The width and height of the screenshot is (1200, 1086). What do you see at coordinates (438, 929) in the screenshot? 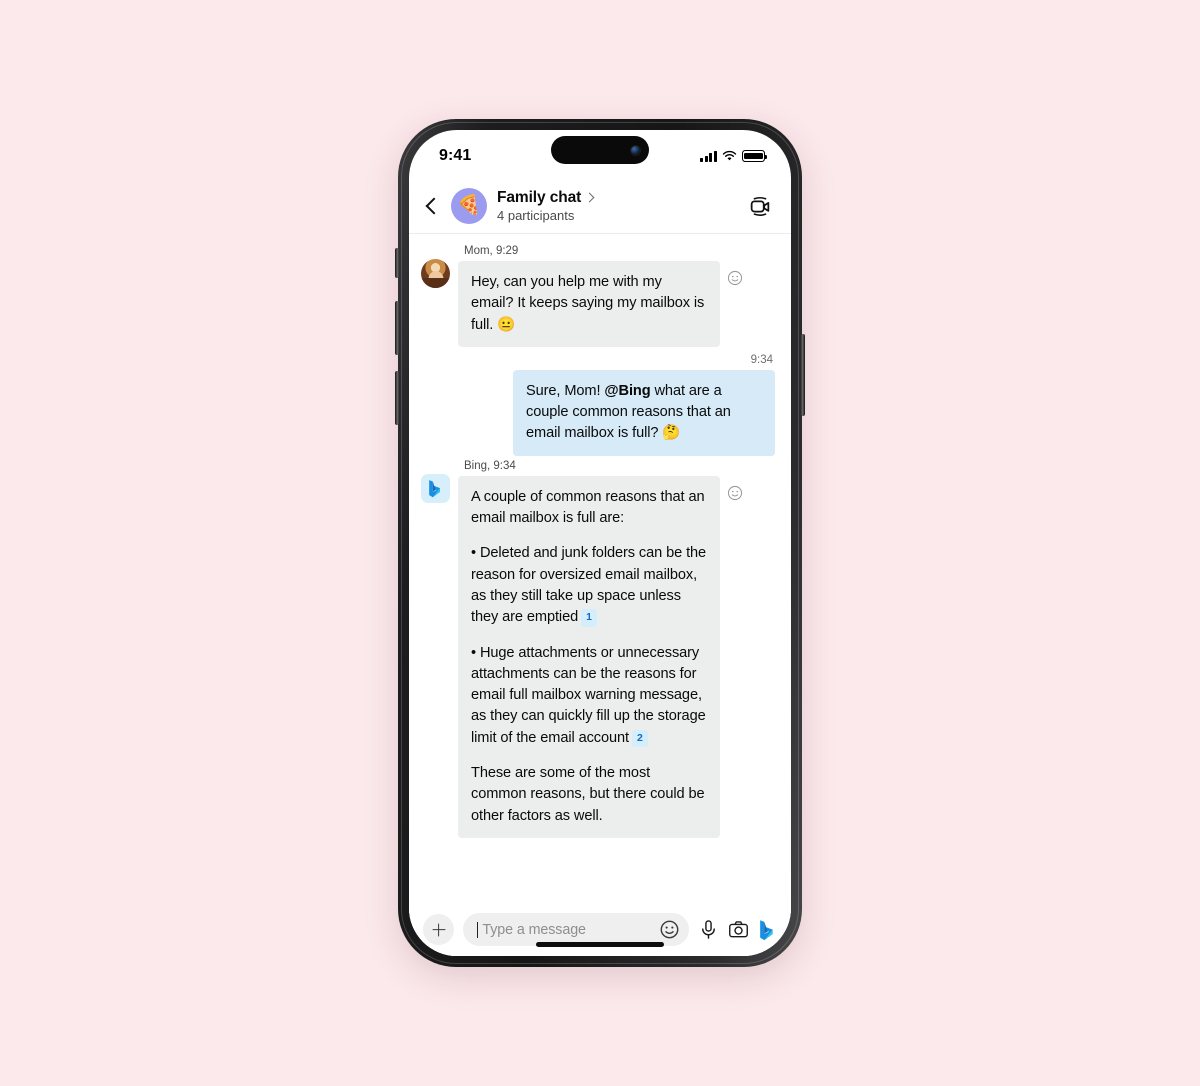
I see `plus-icon` at bounding box center [438, 929].